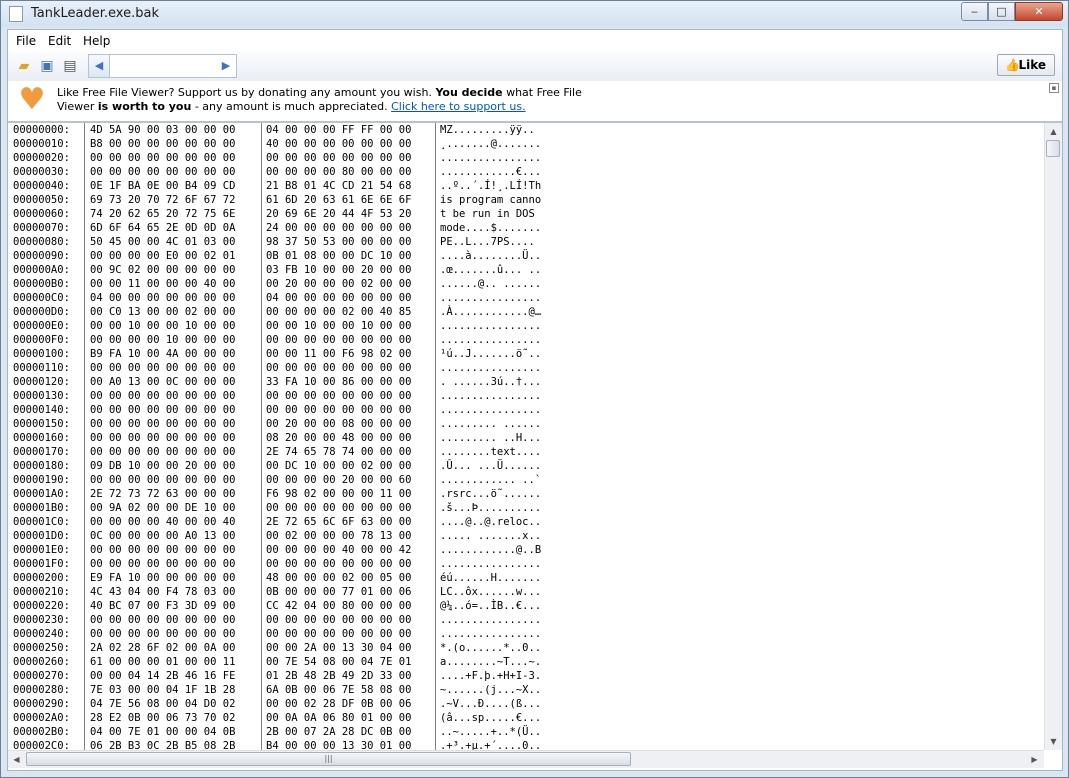  What do you see at coordinates (1053, 436) in the screenshot?
I see `vertical-scrollbar: ▲ ▼` at bounding box center [1053, 436].